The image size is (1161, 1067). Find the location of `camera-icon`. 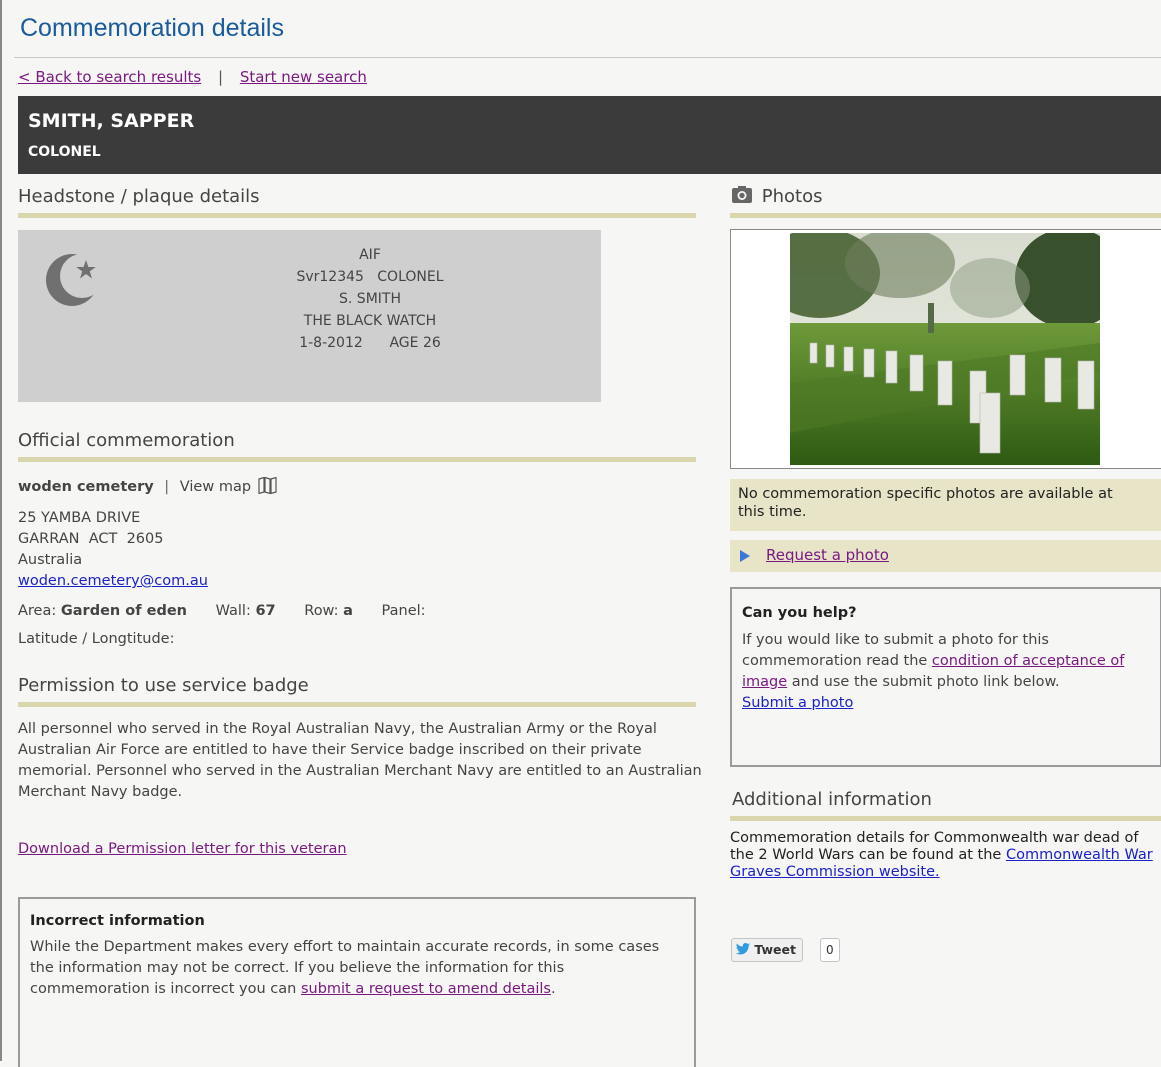

camera-icon is located at coordinates (742, 194).